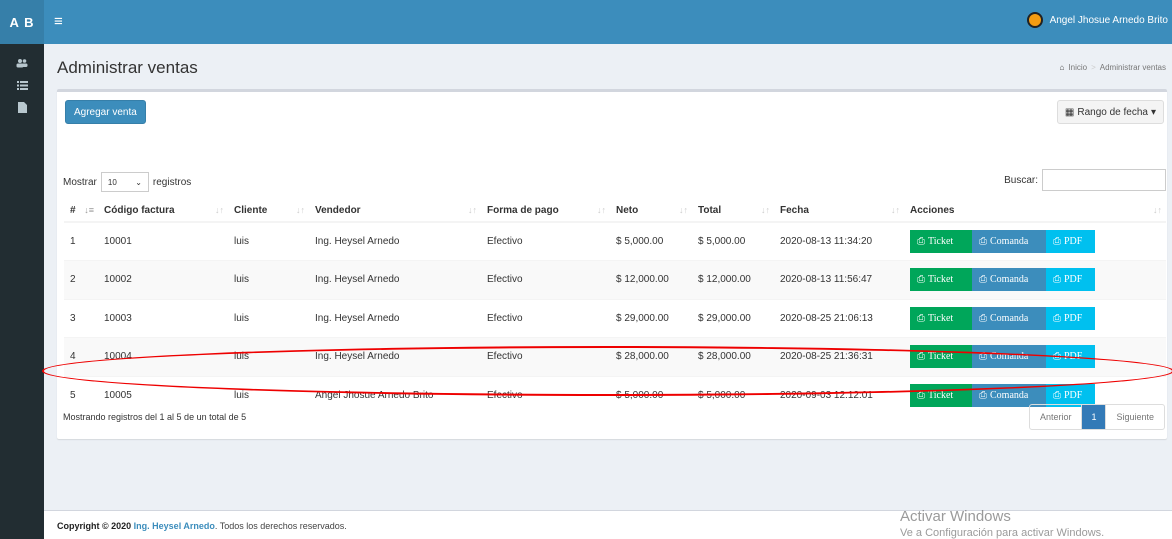  Describe the element at coordinates (545, 211) in the screenshot. I see `col-header-payment: Forma de pago ↓↑` at that location.